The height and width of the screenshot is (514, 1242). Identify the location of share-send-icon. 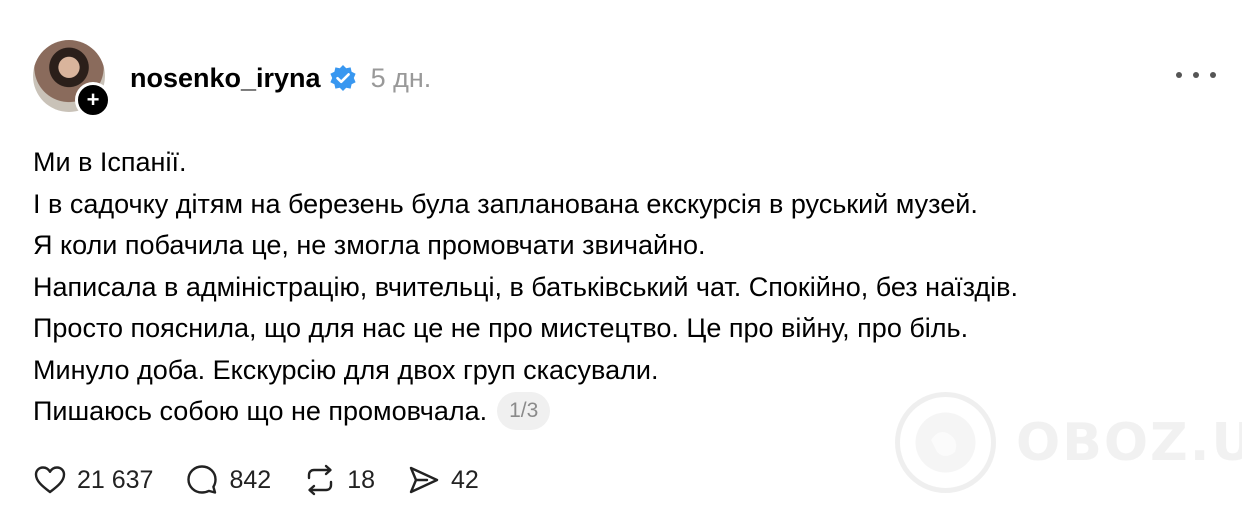
(424, 480).